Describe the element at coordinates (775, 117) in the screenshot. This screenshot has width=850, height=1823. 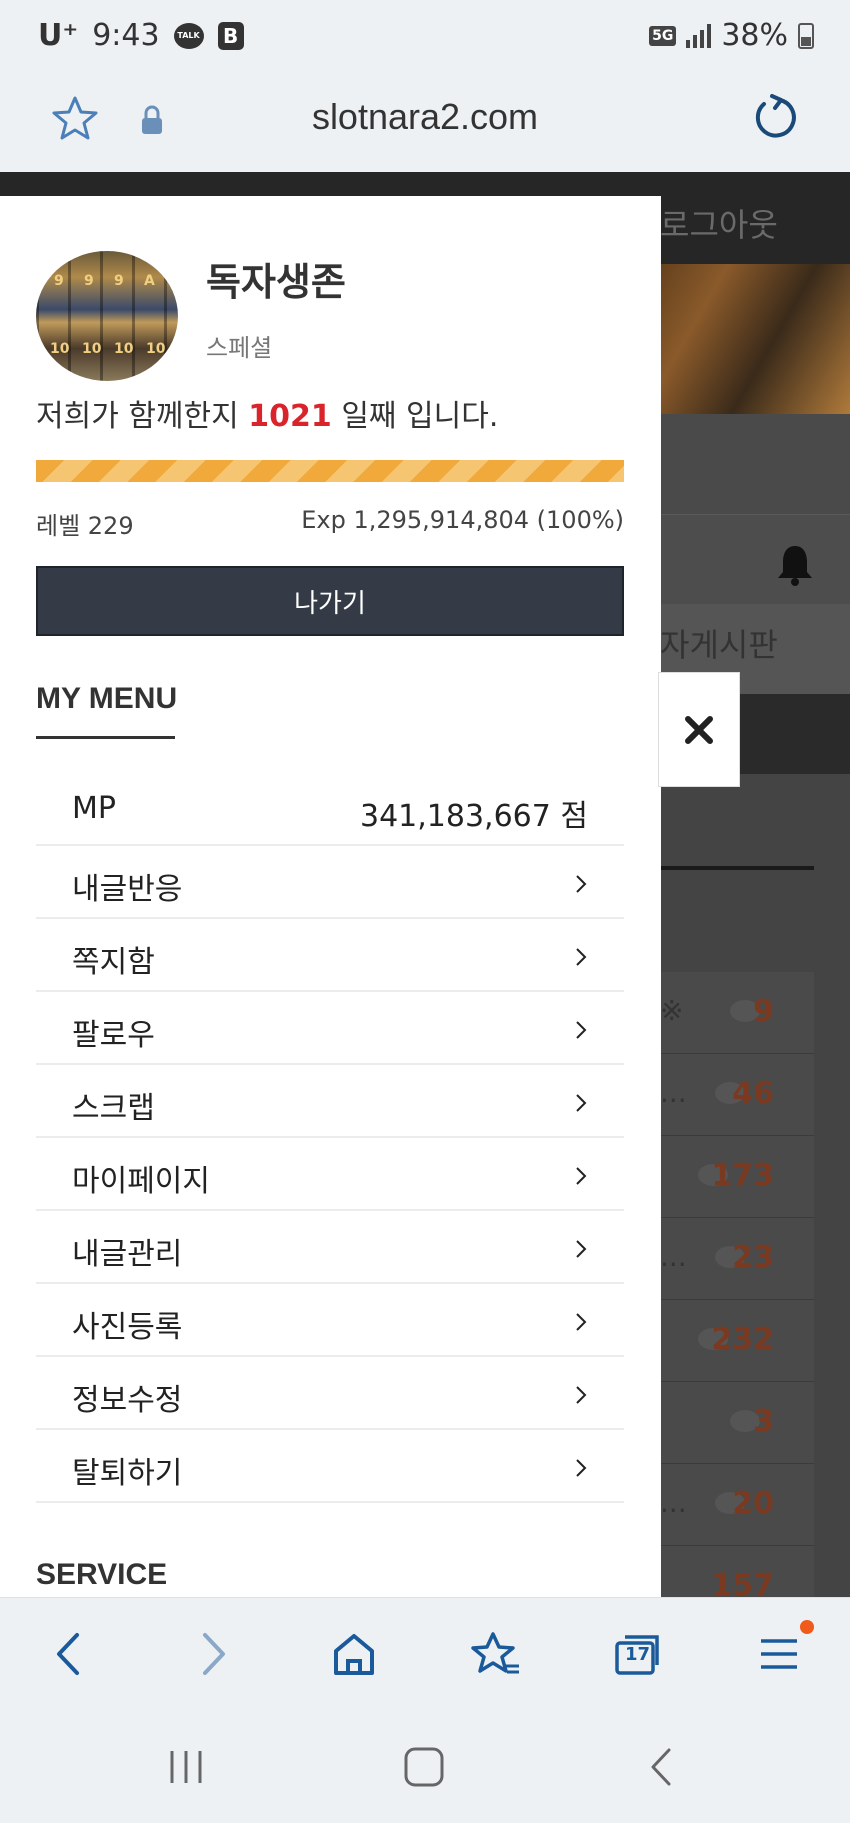
I see `reload-icon` at that location.